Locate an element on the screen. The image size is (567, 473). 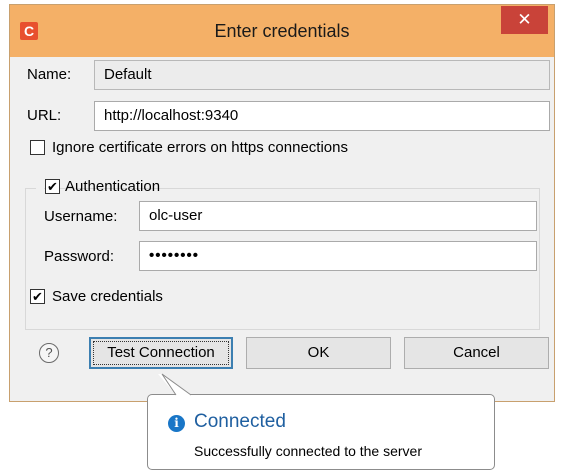
url-label: URL: is located at coordinates (44, 115).